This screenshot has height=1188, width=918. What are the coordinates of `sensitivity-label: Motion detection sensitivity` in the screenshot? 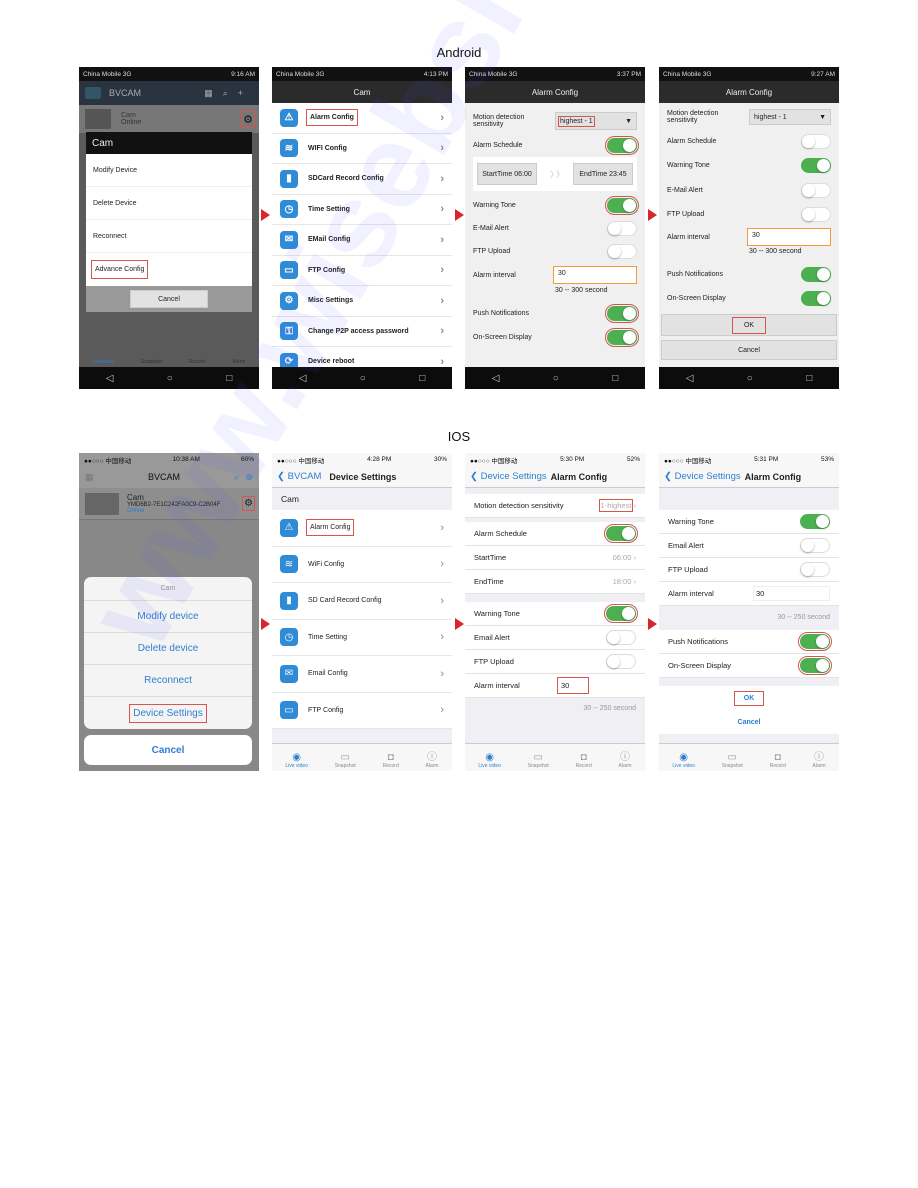 It's located at (499, 121).